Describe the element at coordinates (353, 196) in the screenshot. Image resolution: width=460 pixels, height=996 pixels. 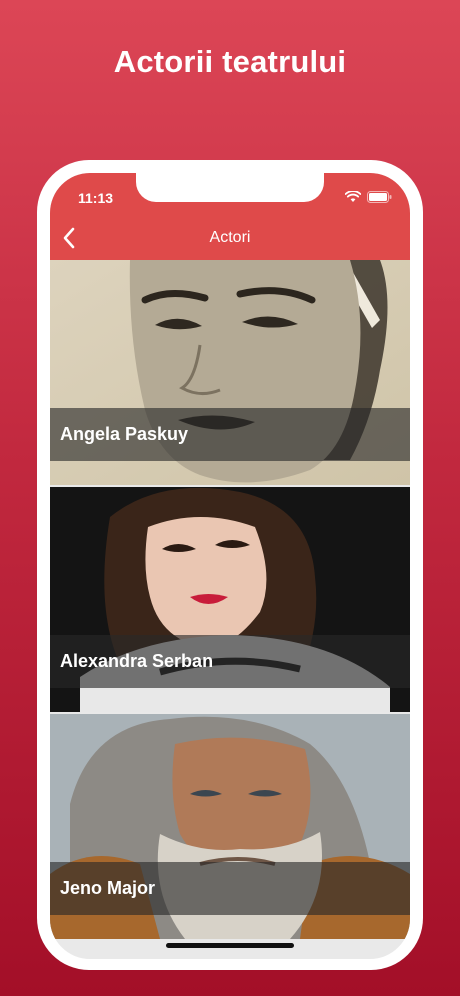
I see `wifi-icon` at that location.